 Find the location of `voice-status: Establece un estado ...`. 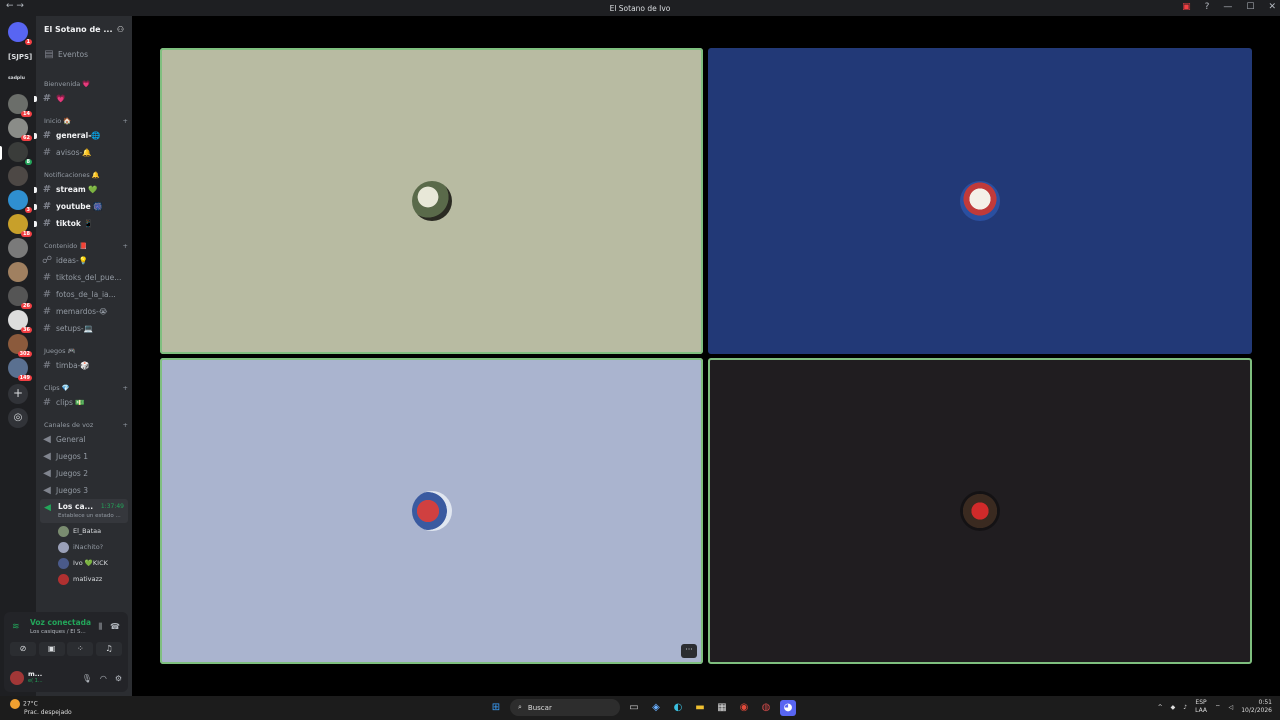

voice-status: Establece un estado ... is located at coordinates (89, 516).